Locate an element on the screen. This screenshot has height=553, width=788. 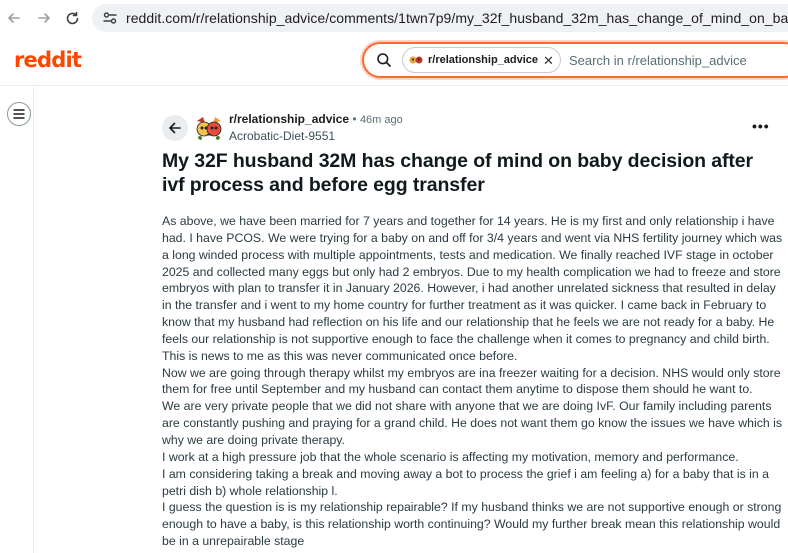
post-author: Acrobatic-Diet-9551 is located at coordinates (282, 136).